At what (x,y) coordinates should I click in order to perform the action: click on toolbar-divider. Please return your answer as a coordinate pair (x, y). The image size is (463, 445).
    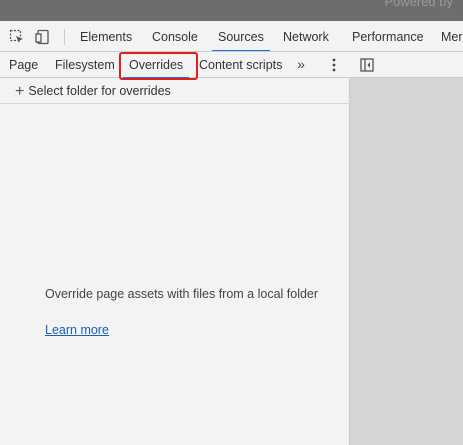
    Looking at the image, I should click on (64, 37).